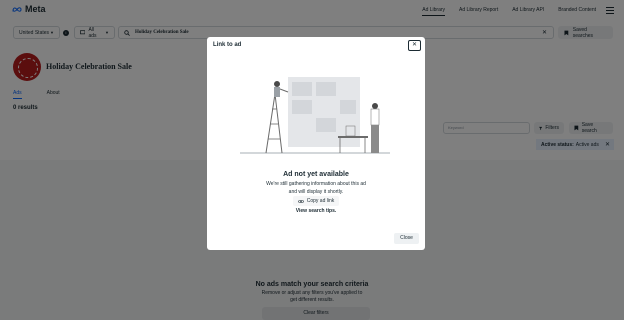  Describe the element at coordinates (320, 201) in the screenshot. I see `copy-ad-link-label: Copy ad link` at that location.